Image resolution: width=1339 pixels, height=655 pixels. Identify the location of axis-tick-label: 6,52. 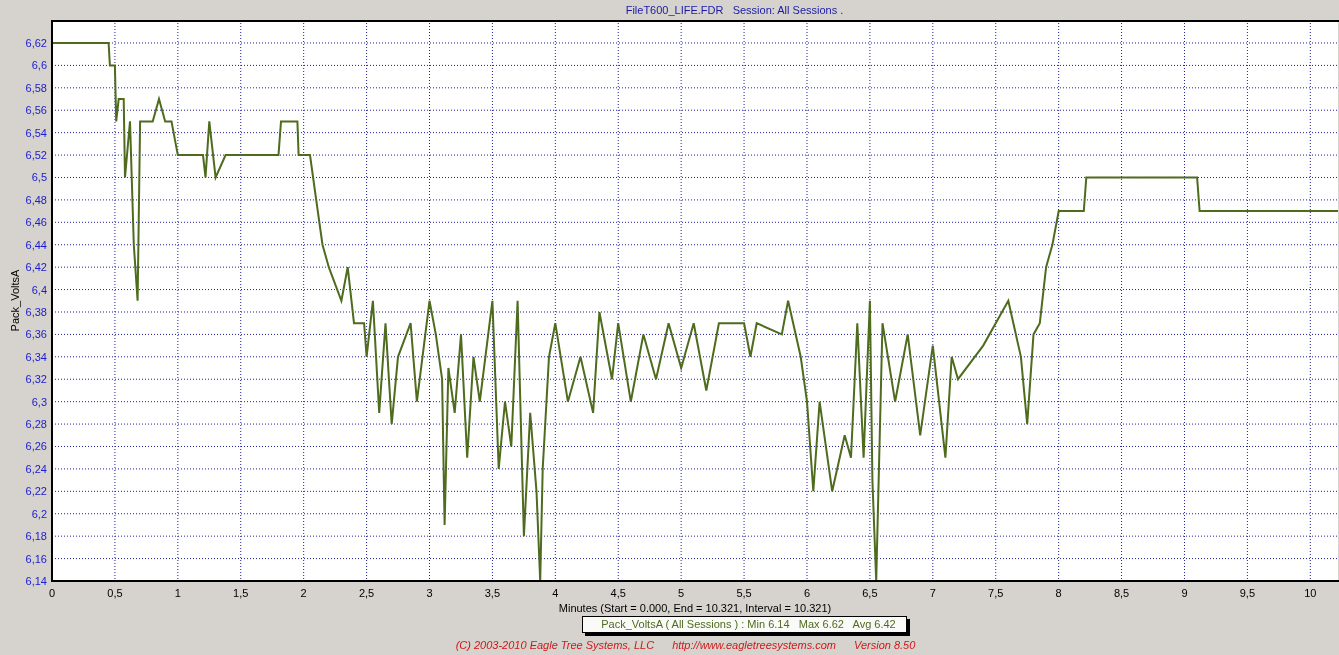
(36, 155).